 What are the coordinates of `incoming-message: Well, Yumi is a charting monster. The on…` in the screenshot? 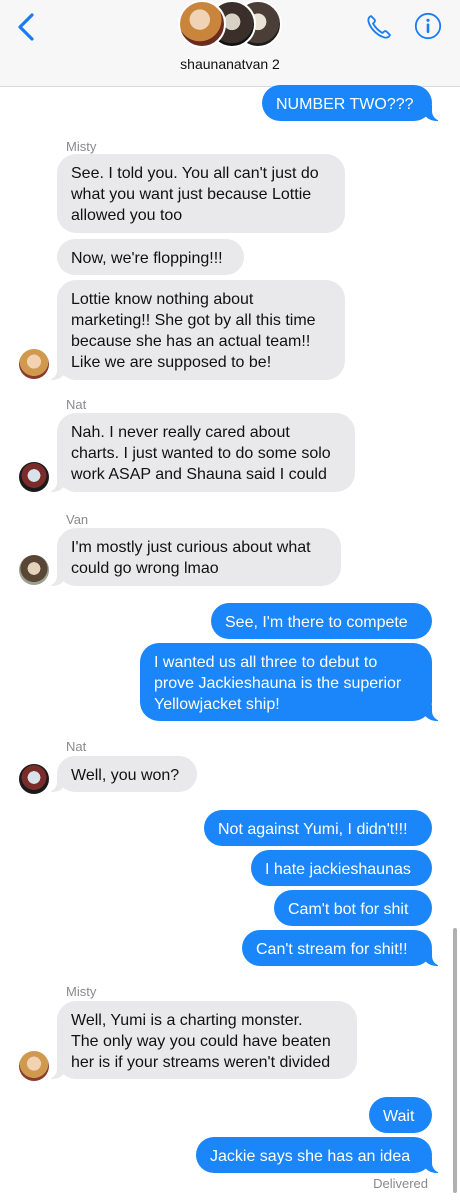 It's located at (202, 1040).